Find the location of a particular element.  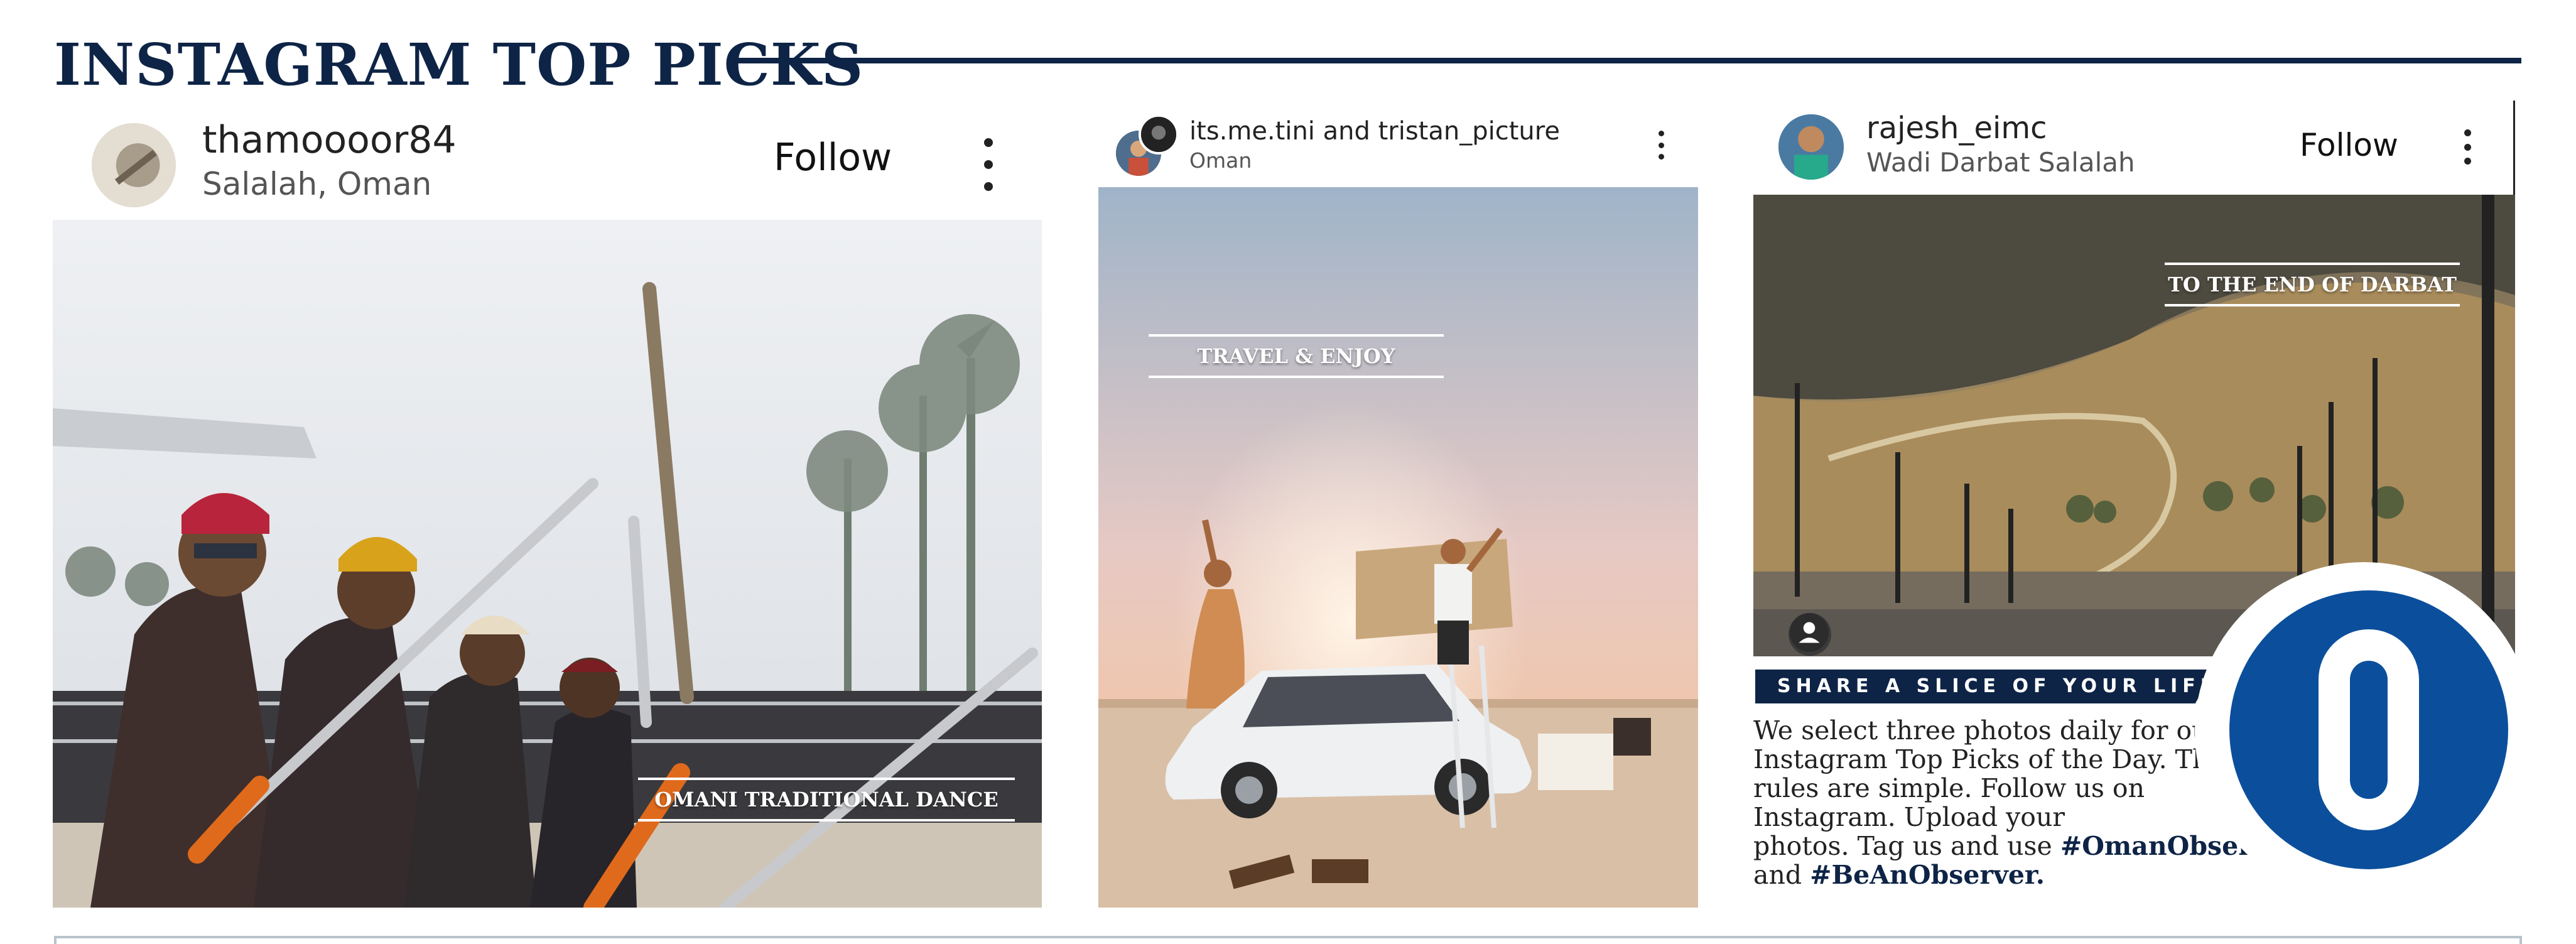

post-username: rajesh_eimc is located at coordinates (1957, 128).